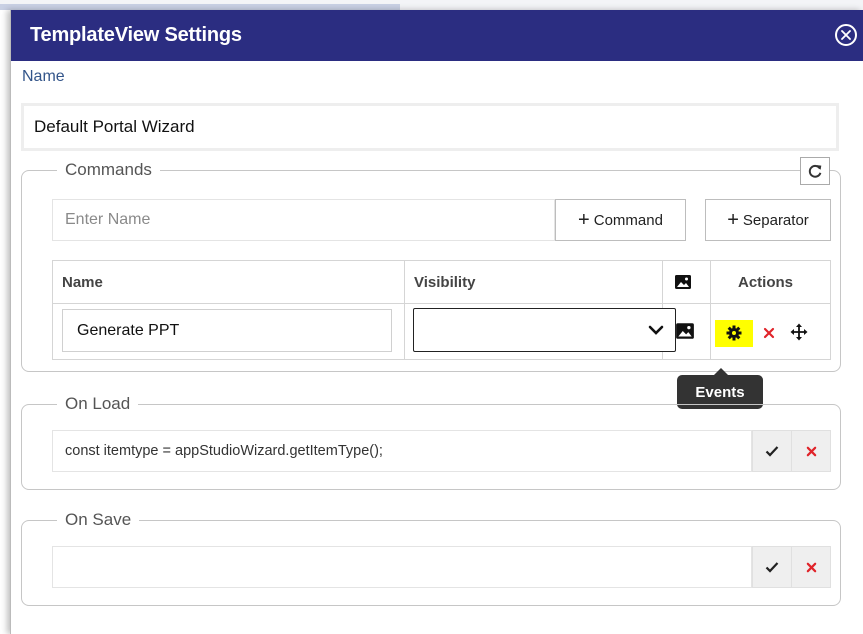 The width and height of the screenshot is (863, 634). I want to click on command-name-input: Enter Name, so click(303, 220).